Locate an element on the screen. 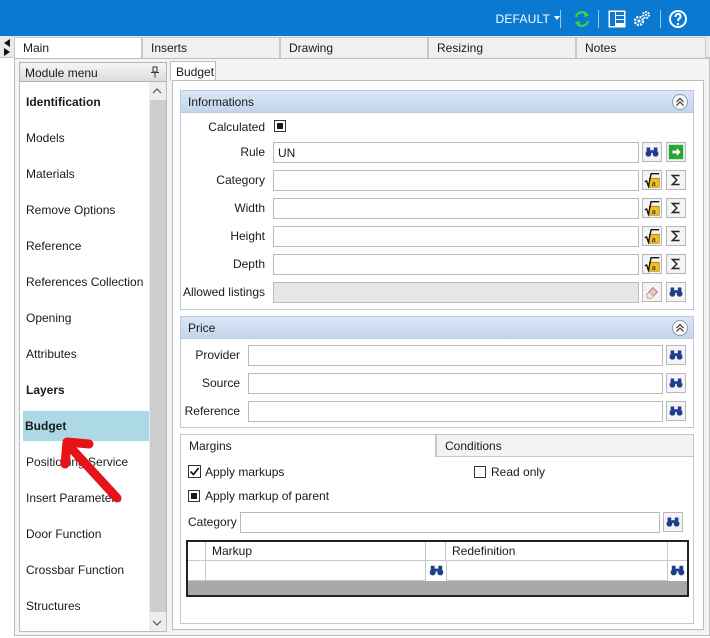  tab-notes: Notes is located at coordinates (641, 47).